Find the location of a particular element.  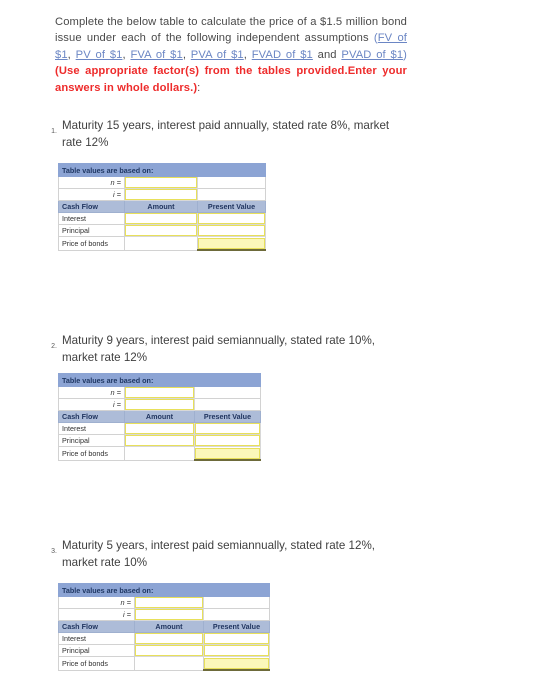

question-number-3: 3. is located at coordinates (54, 551).